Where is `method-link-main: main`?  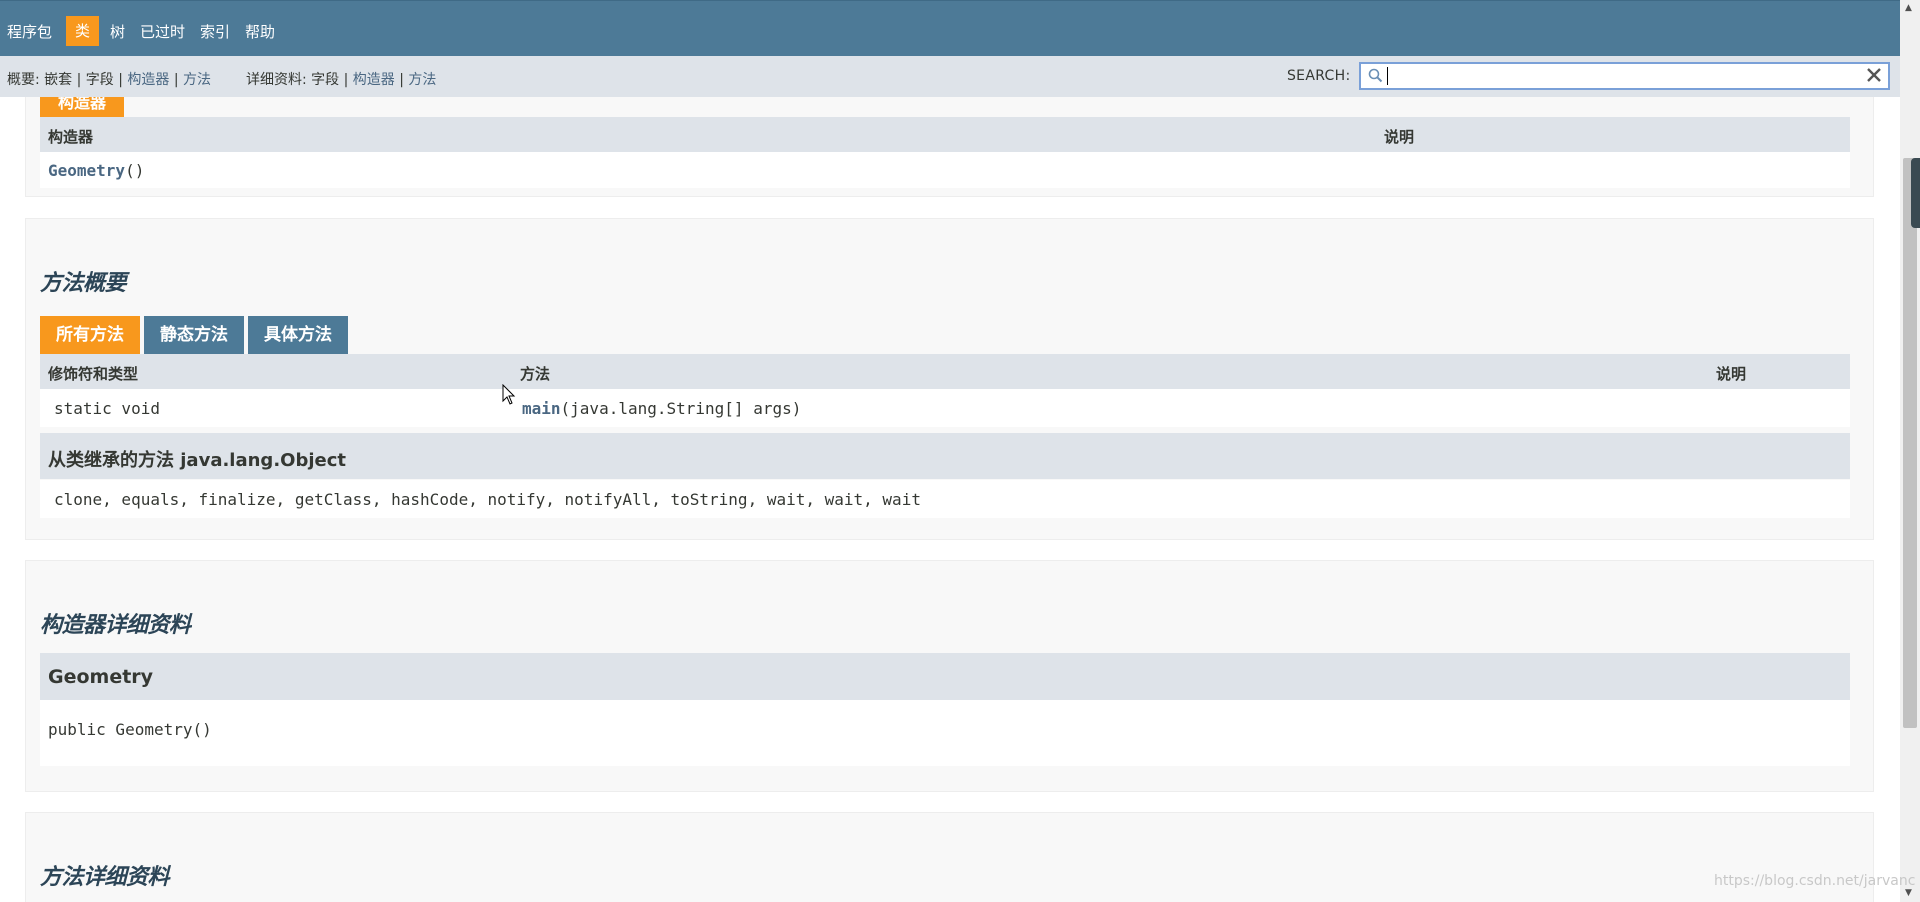
method-link-main: main is located at coordinates (541, 408).